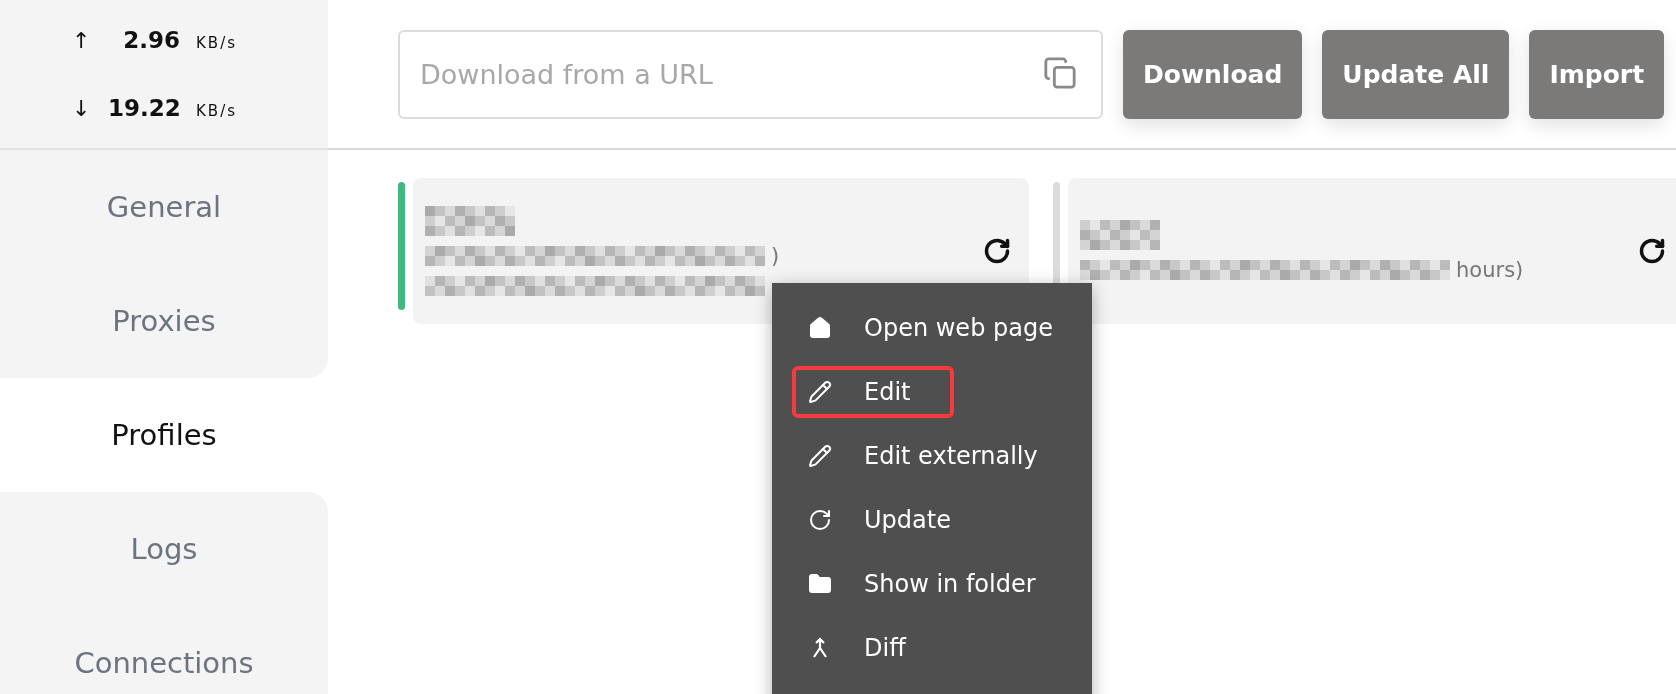  What do you see at coordinates (151, 40) in the screenshot?
I see `speed-value: 2.96` at bounding box center [151, 40].